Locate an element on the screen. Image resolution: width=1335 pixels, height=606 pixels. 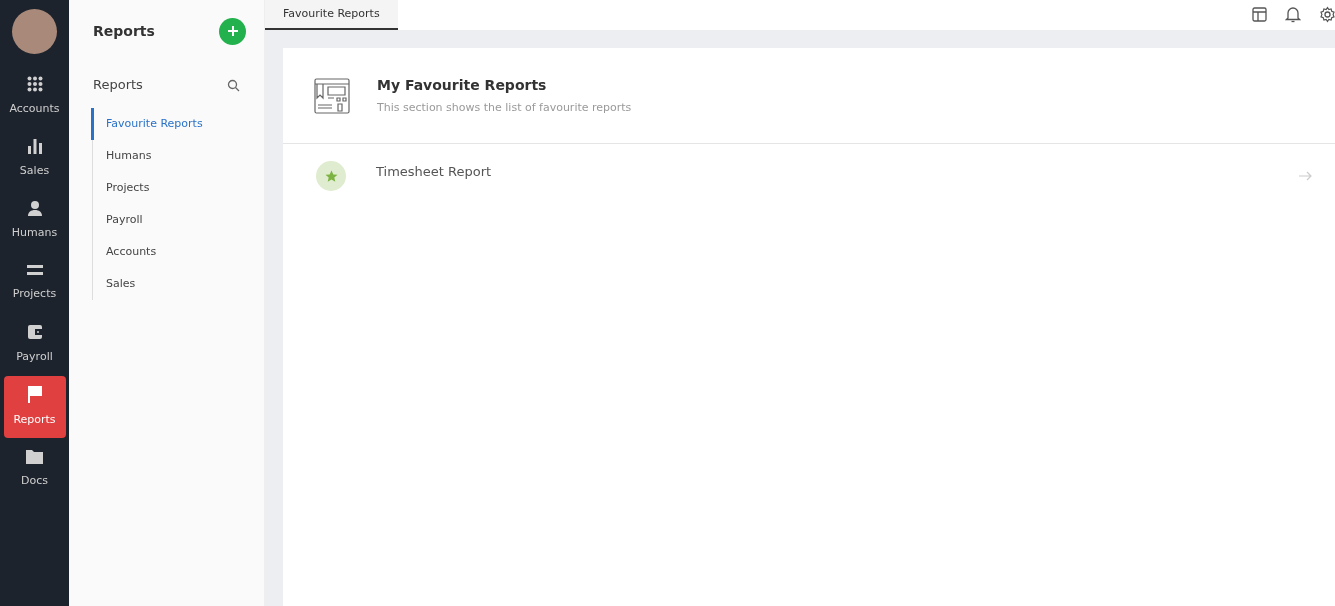
wallet-icon is located at coordinates (34, 332).